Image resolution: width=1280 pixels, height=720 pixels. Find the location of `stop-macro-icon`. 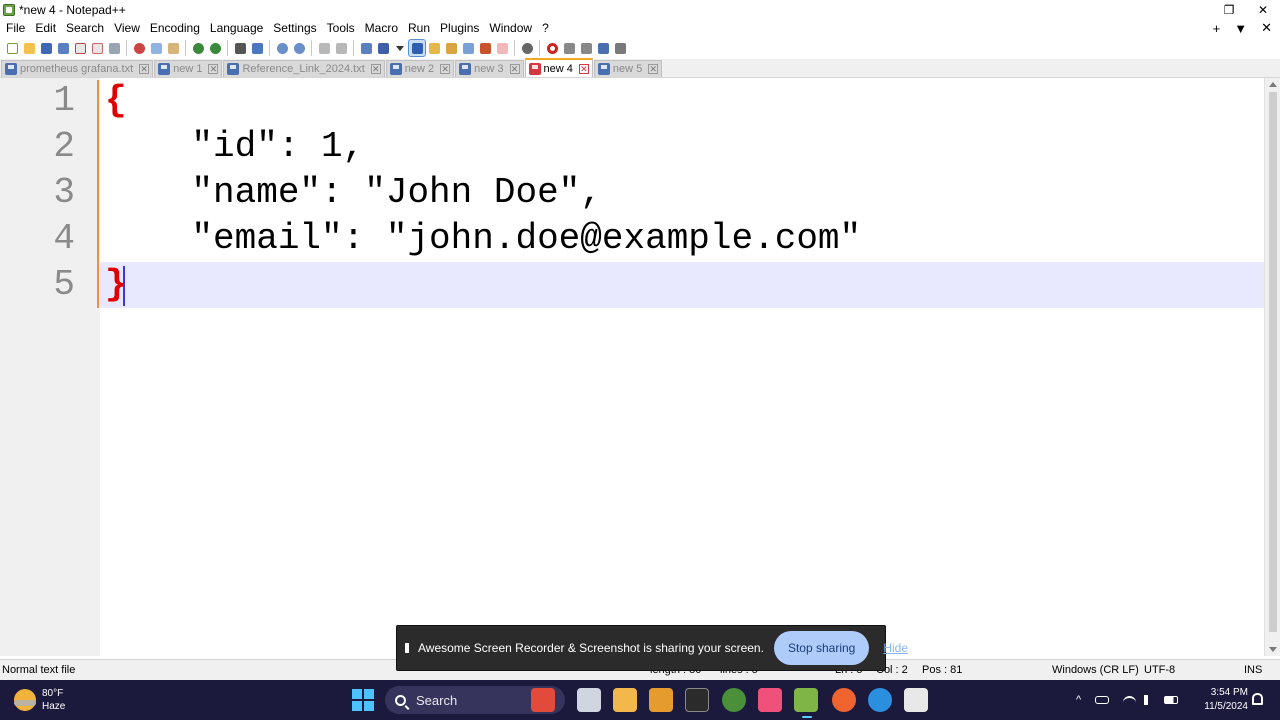

stop-macro-icon is located at coordinates (569, 48).